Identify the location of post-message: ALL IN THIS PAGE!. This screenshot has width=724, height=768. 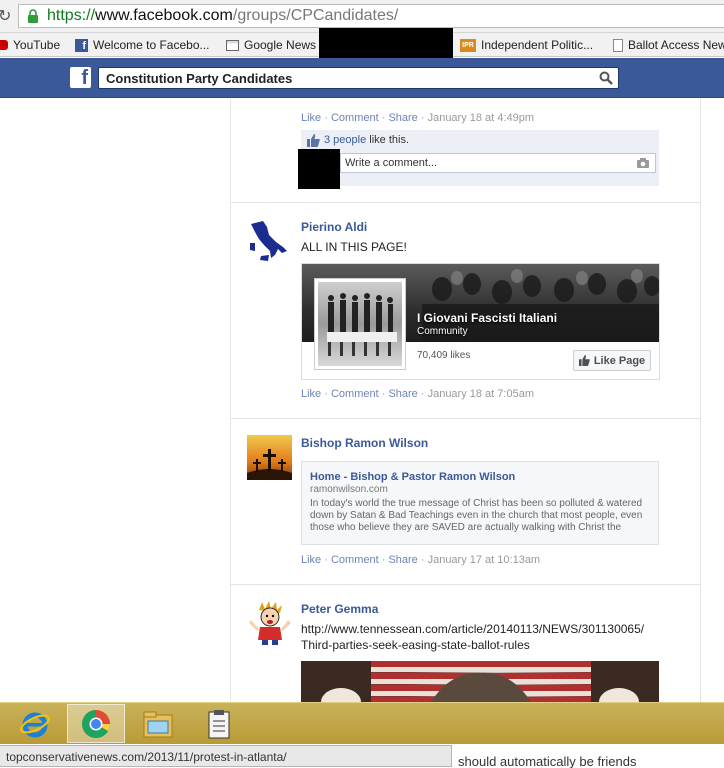
(354, 247).